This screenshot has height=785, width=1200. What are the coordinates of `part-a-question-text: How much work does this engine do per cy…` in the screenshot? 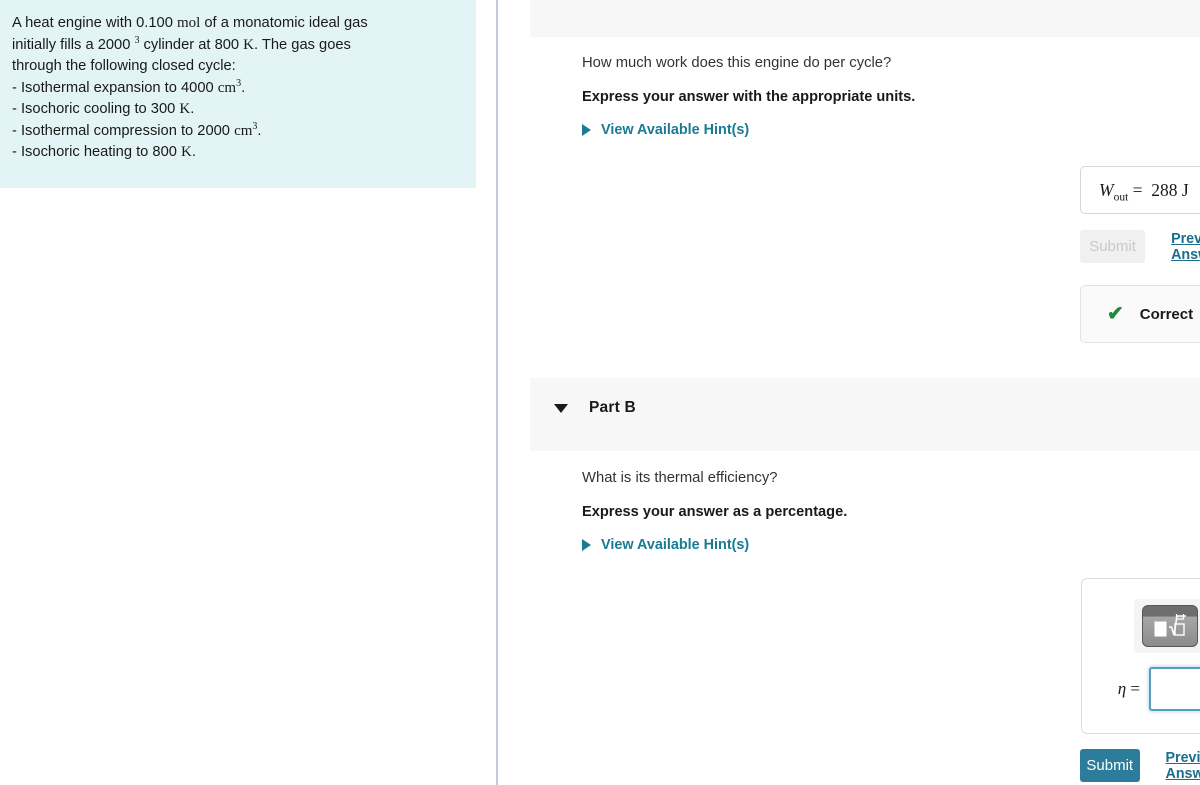 It's located at (737, 63).